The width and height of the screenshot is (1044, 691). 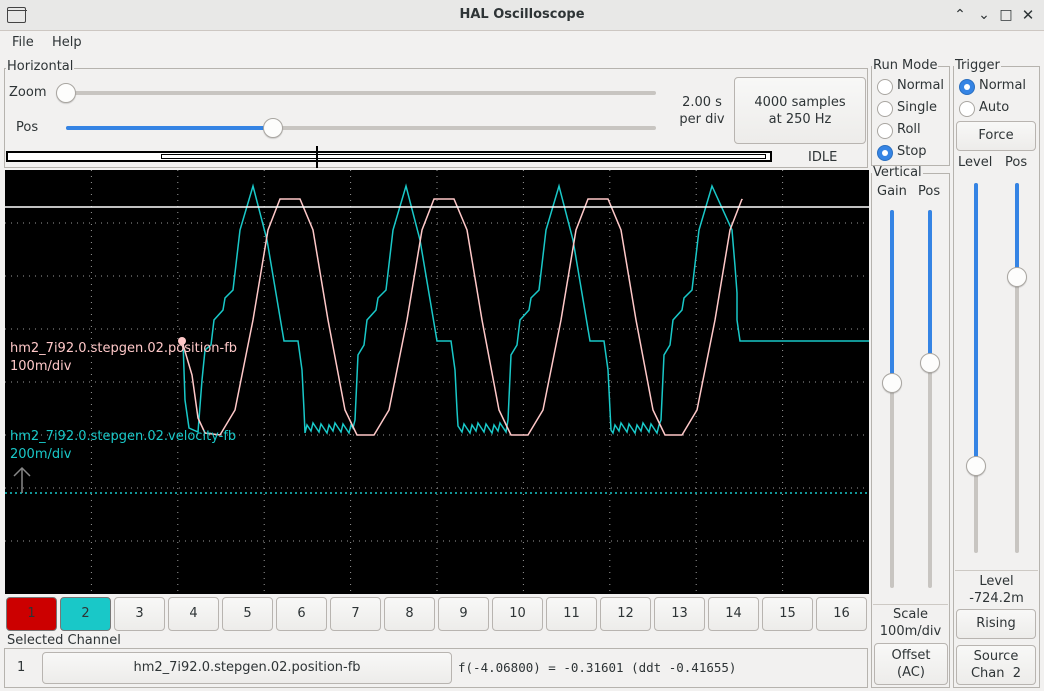 What do you see at coordinates (463, 614) in the screenshot?
I see `channel-button-9: 9` at bounding box center [463, 614].